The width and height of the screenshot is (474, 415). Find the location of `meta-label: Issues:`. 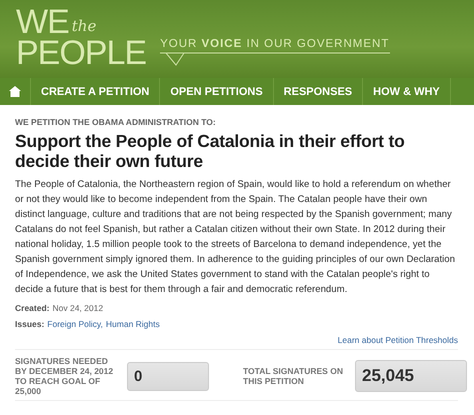

meta-label: Issues: is located at coordinates (29, 324).